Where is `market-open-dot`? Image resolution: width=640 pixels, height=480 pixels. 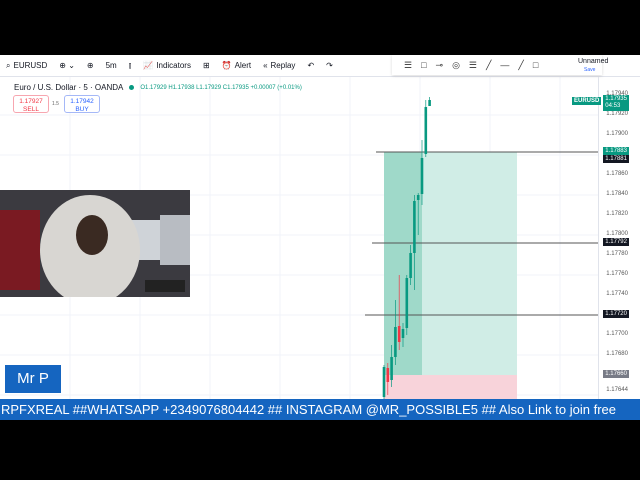 market-open-dot is located at coordinates (132, 87).